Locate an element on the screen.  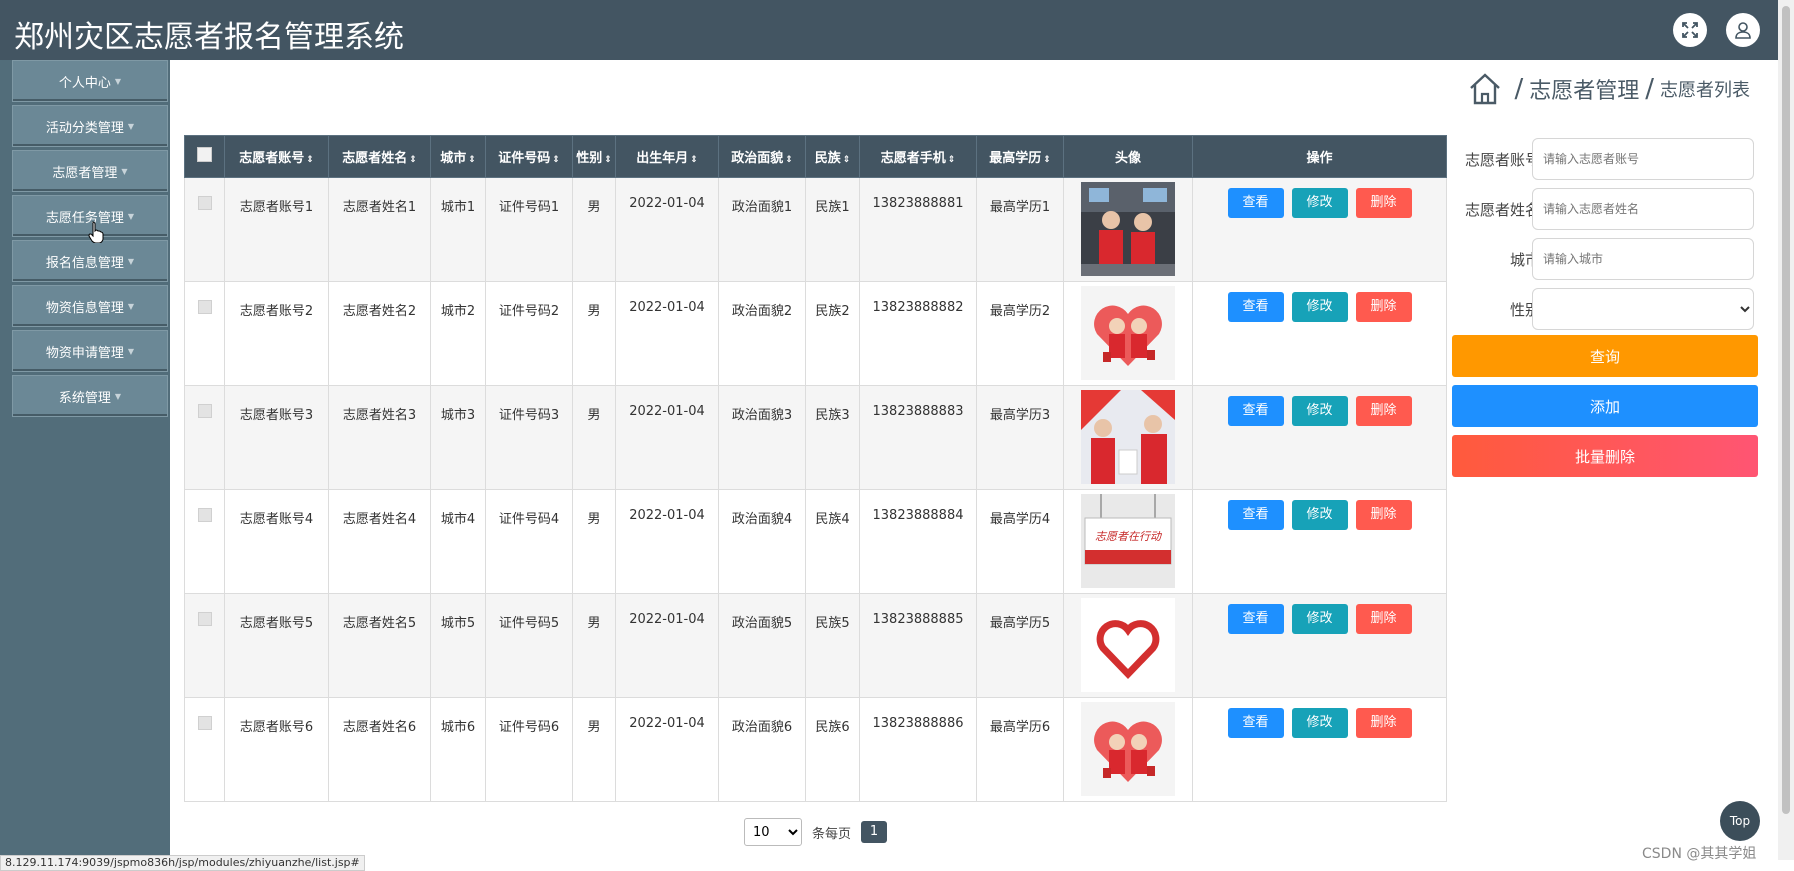
col-header-account: 志愿者账号 ⇕ is located at coordinates (276, 156).